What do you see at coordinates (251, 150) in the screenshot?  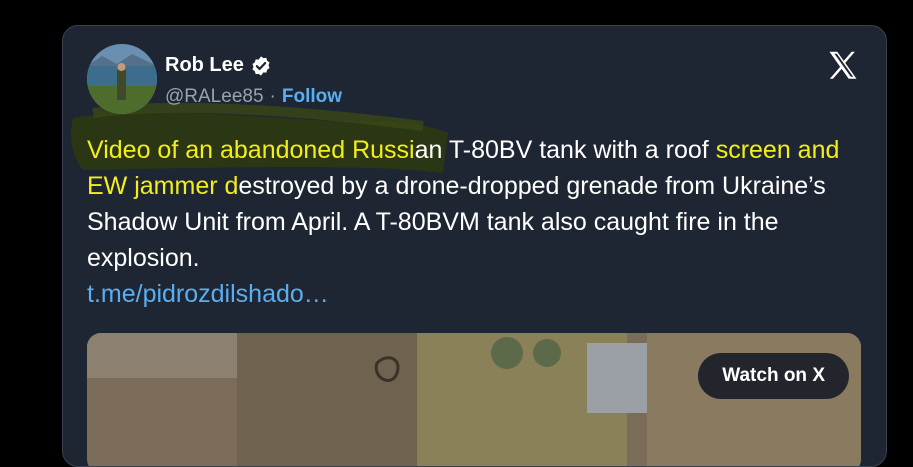 I see `tweet-text-highlight-1: Video of an abandoned Russi` at bounding box center [251, 150].